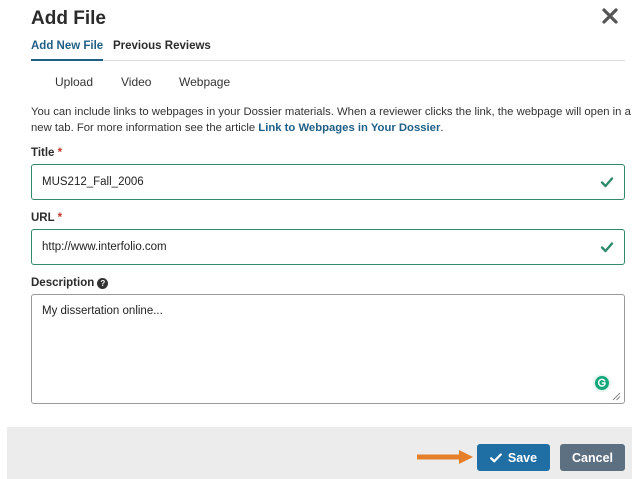 This screenshot has height=479, width=632. What do you see at coordinates (616, 396) in the screenshot?
I see `resize-grip-icon` at bounding box center [616, 396].